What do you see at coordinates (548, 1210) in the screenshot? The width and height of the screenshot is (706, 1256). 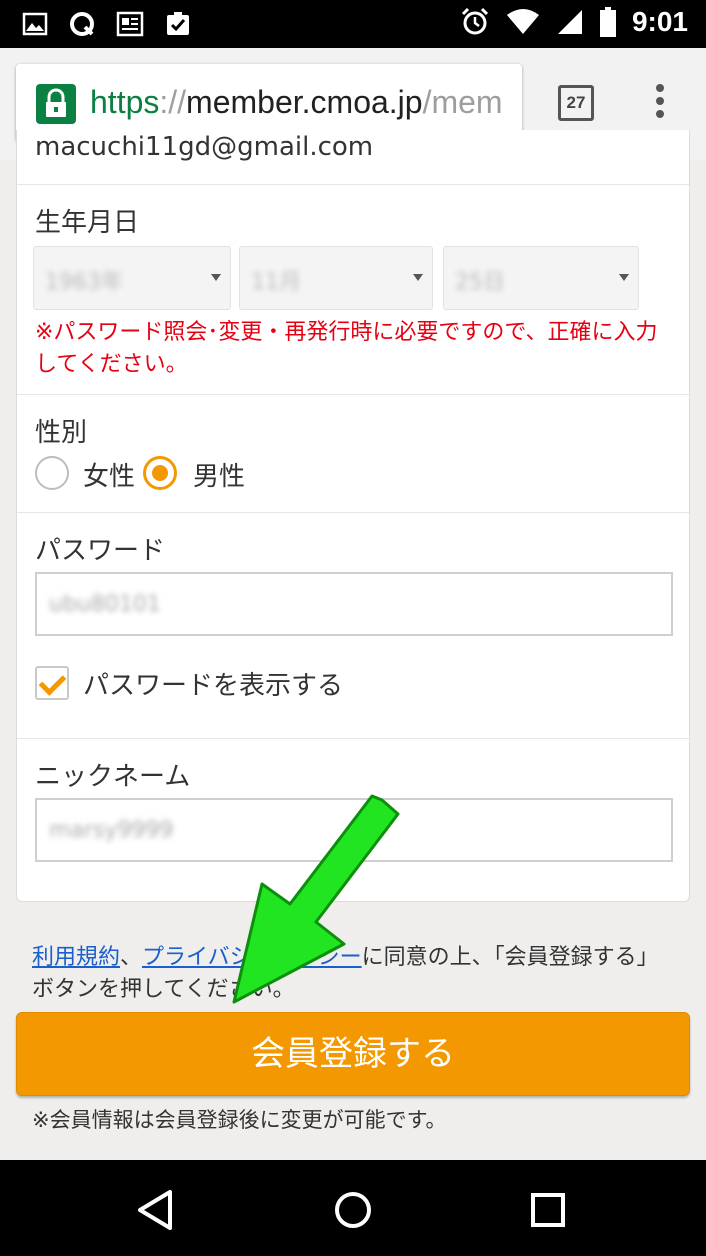 I see `recents-icon` at bounding box center [548, 1210].